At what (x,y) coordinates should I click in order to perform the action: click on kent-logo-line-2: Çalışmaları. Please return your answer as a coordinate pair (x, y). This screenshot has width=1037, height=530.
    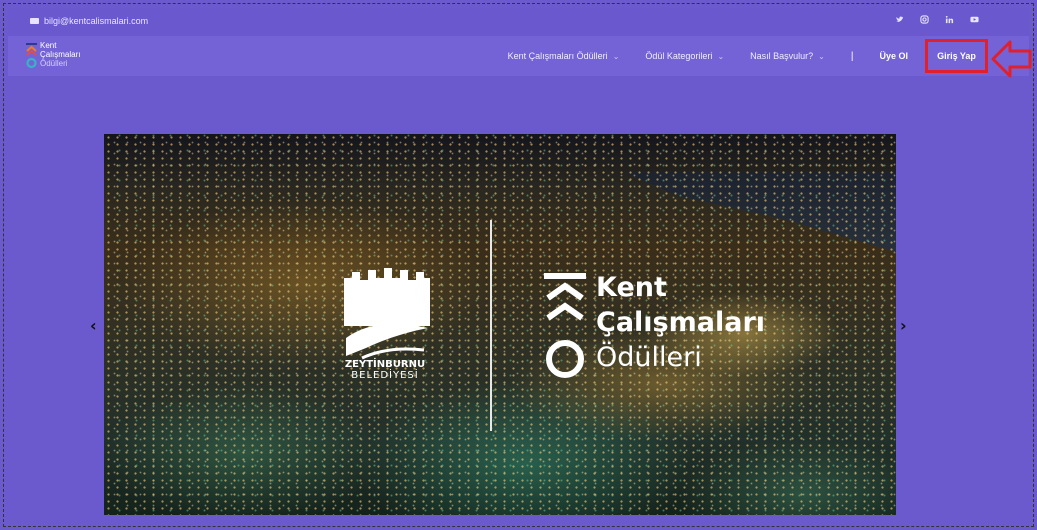
    Looking at the image, I should click on (681, 322).